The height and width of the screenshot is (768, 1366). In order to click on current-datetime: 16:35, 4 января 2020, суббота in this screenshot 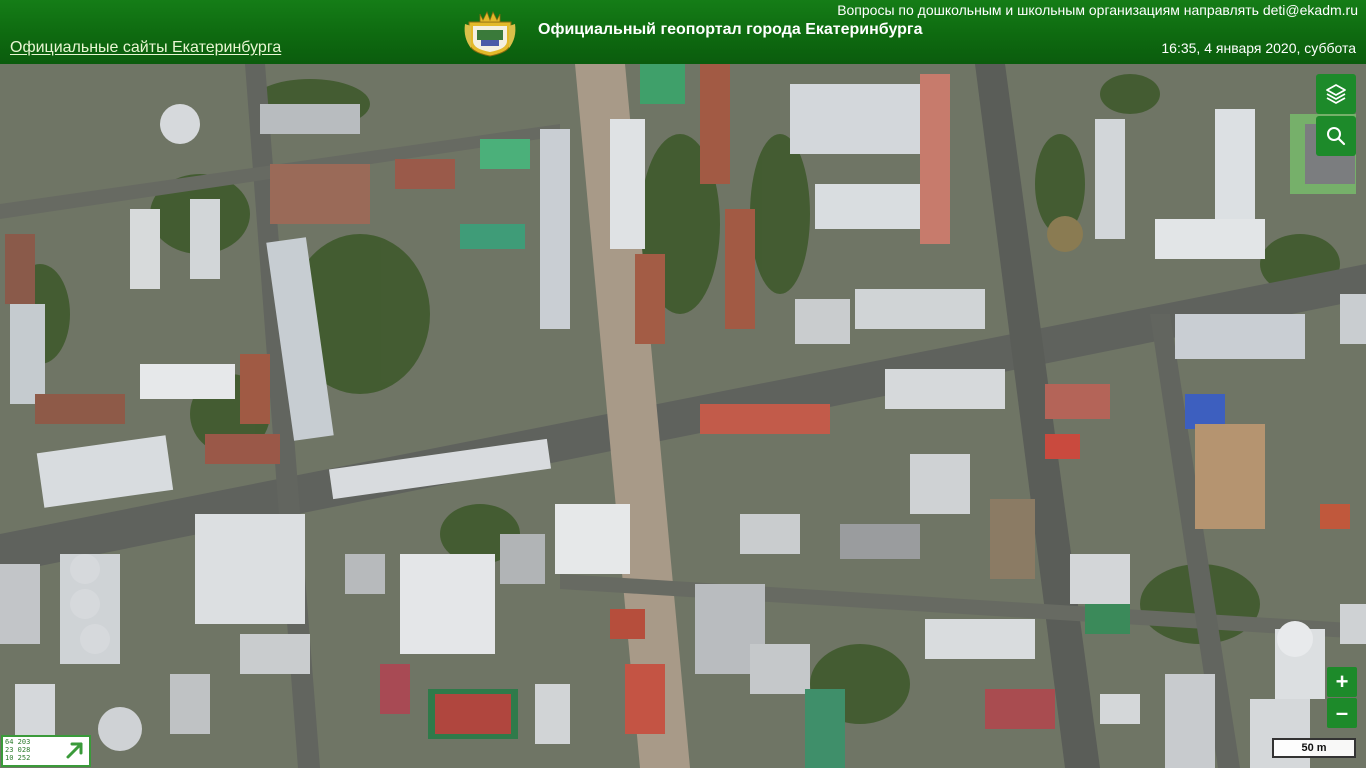, I will do `click(1258, 48)`.